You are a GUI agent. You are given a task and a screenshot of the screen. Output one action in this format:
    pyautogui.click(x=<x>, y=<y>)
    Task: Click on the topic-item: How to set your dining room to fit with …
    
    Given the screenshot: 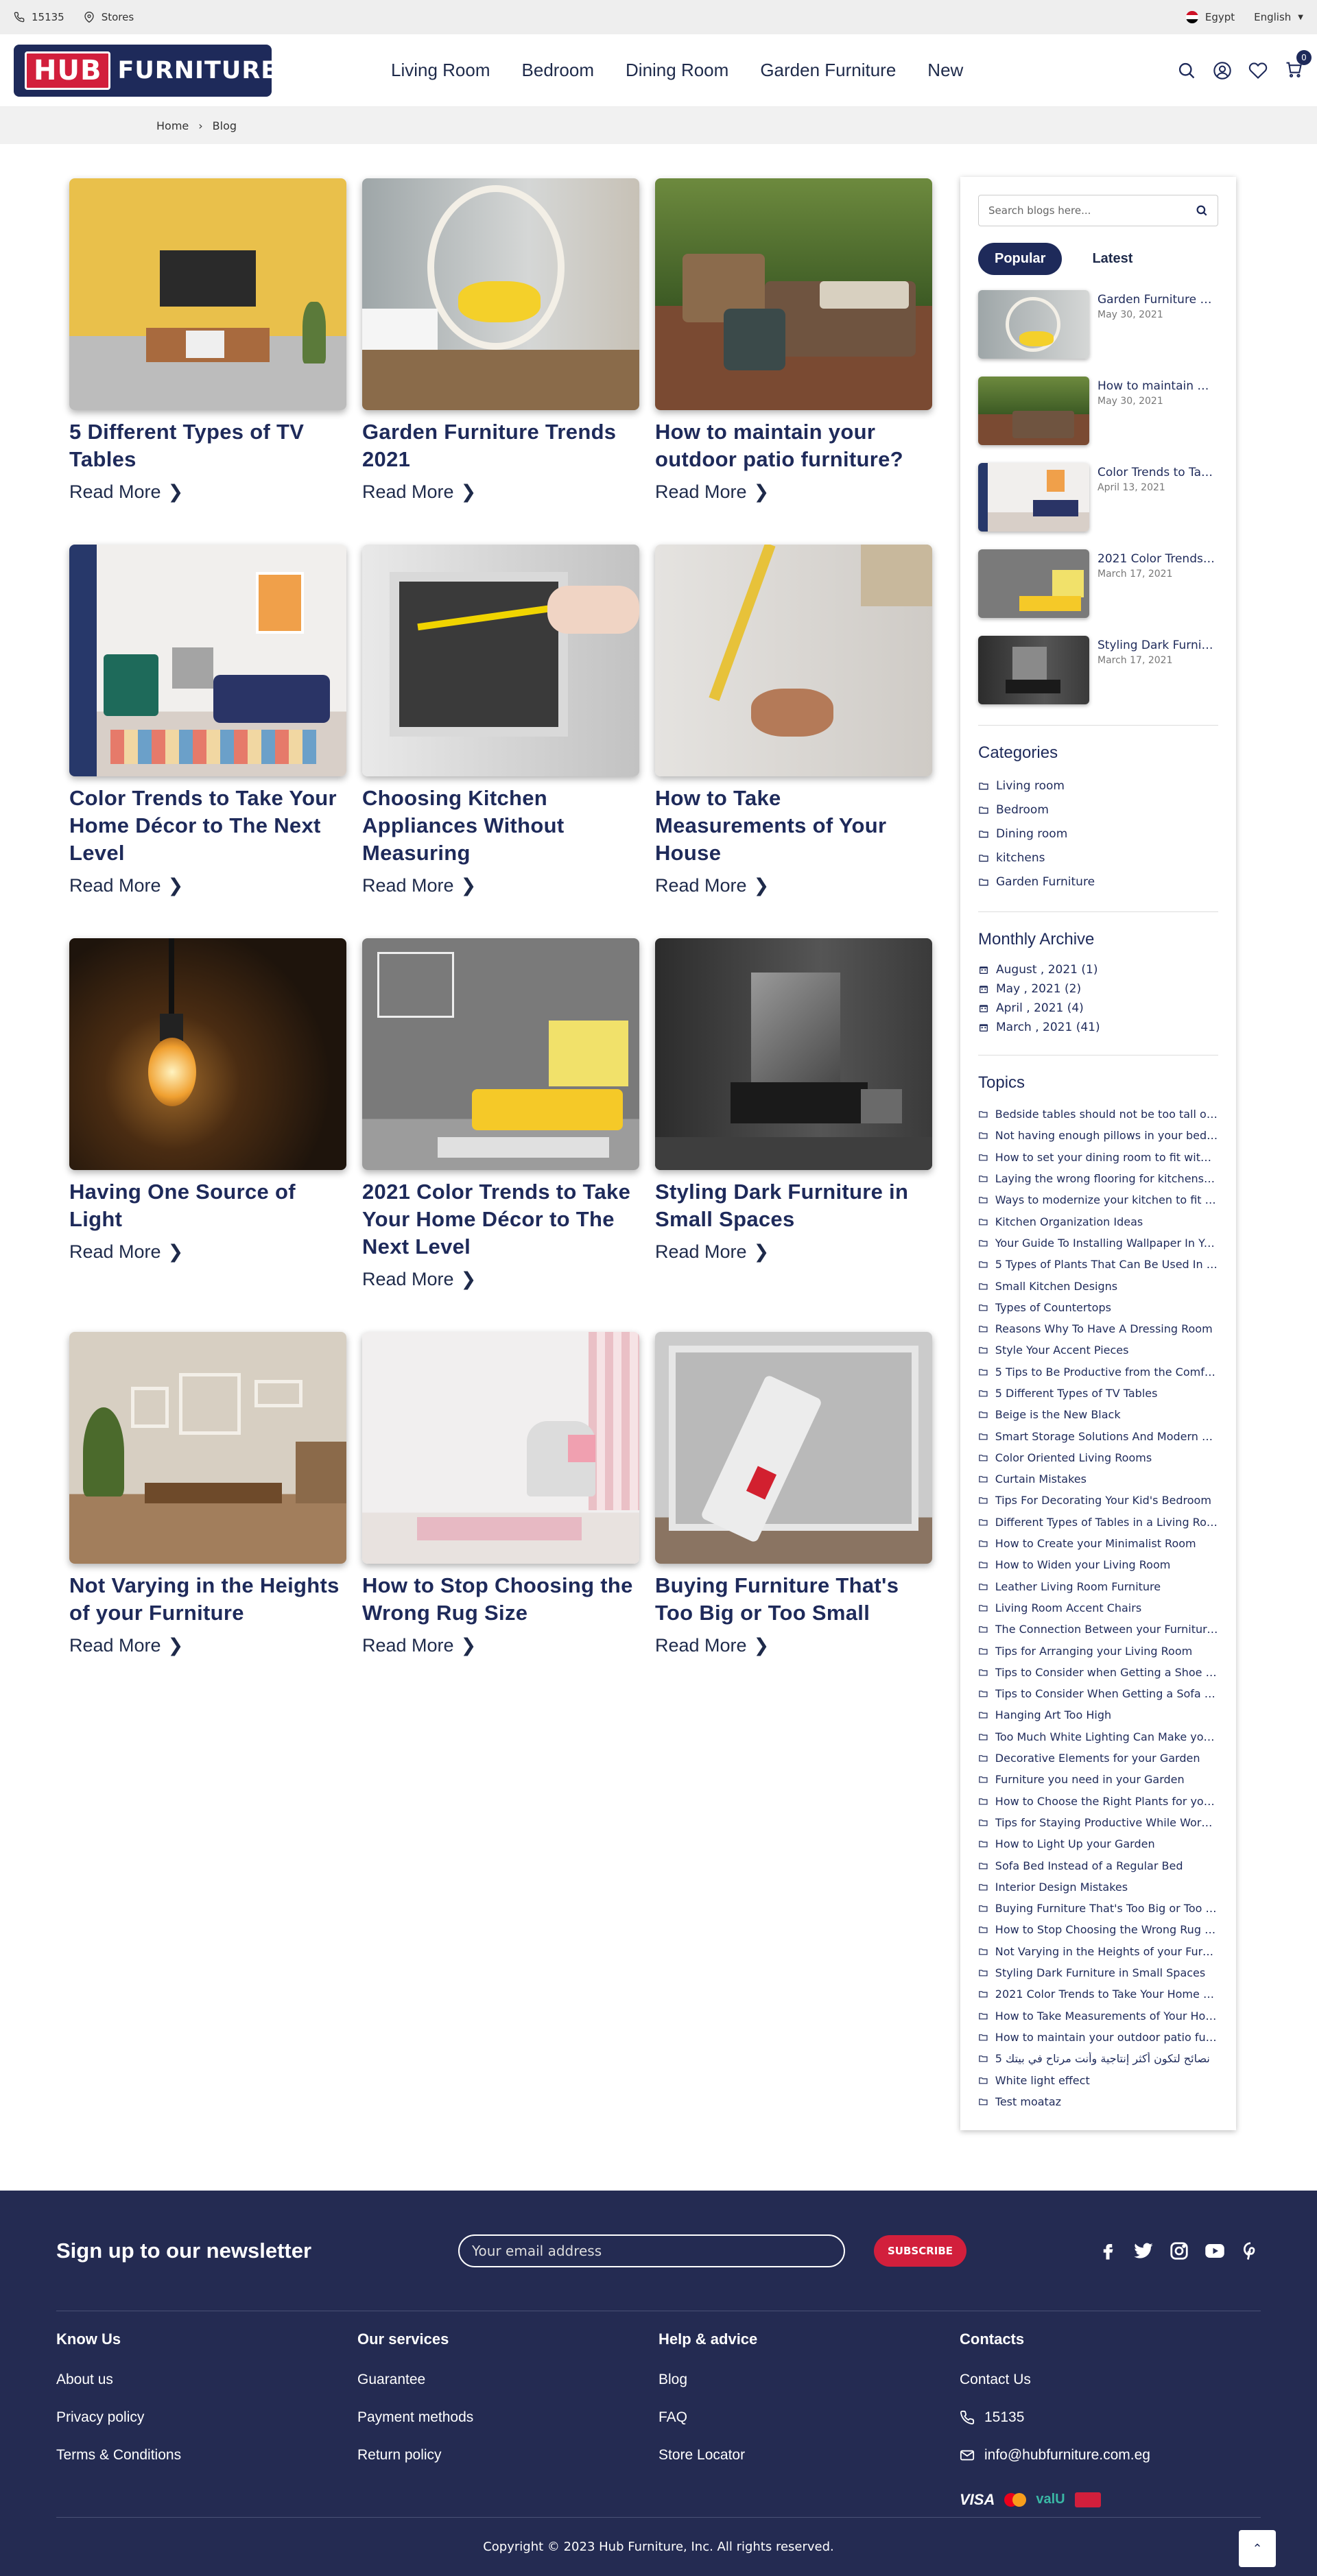 What is the action you would take?
    pyautogui.click(x=1098, y=1157)
    